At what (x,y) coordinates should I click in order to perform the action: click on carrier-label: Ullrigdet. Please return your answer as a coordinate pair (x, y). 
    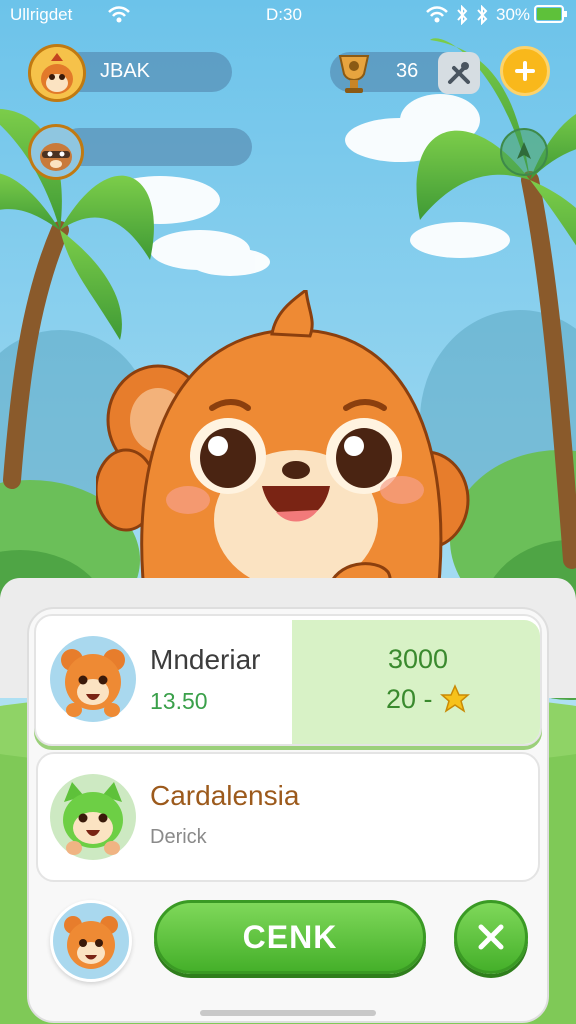
    Looking at the image, I should click on (41, 14).